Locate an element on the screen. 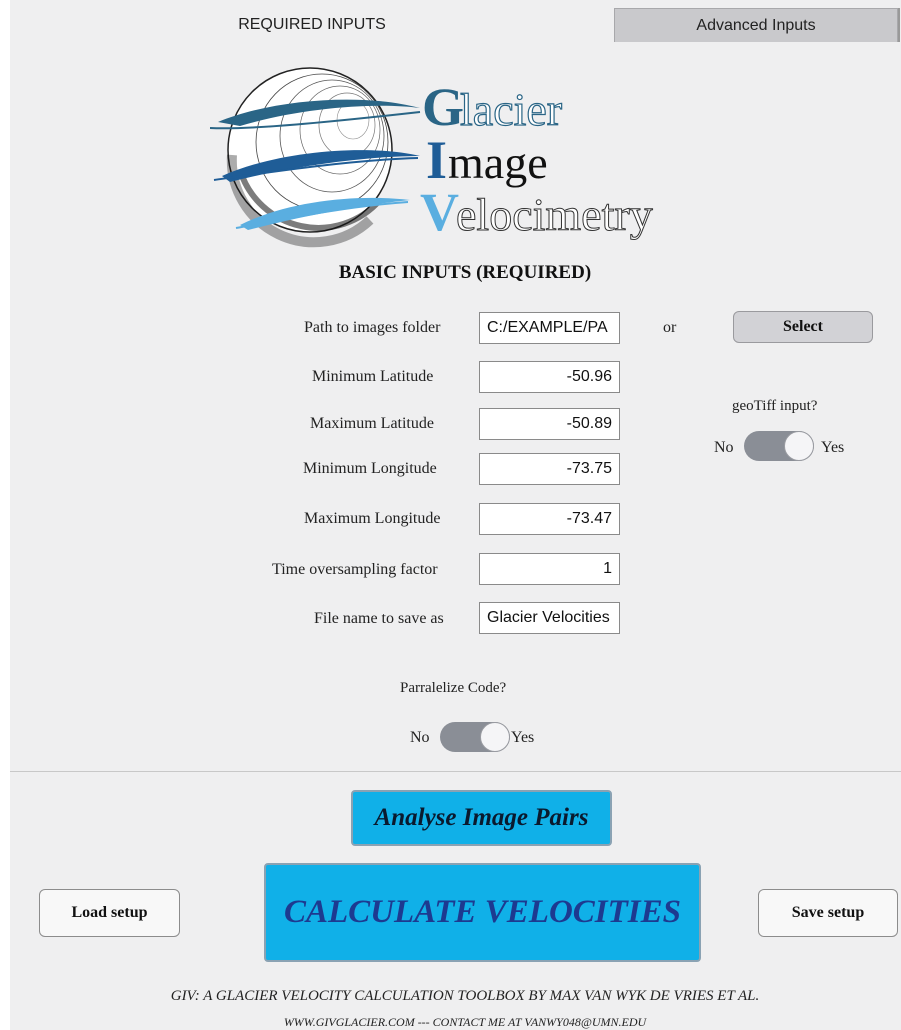 The height and width of the screenshot is (1030, 901). oversampling-label: Time oversampling factor is located at coordinates (355, 569).